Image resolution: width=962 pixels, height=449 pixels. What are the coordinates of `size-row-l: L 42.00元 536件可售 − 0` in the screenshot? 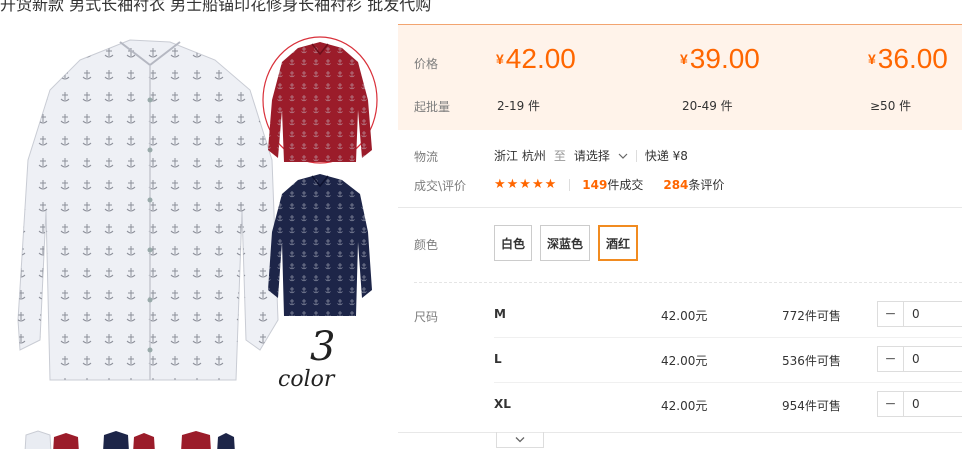 It's located at (680, 359).